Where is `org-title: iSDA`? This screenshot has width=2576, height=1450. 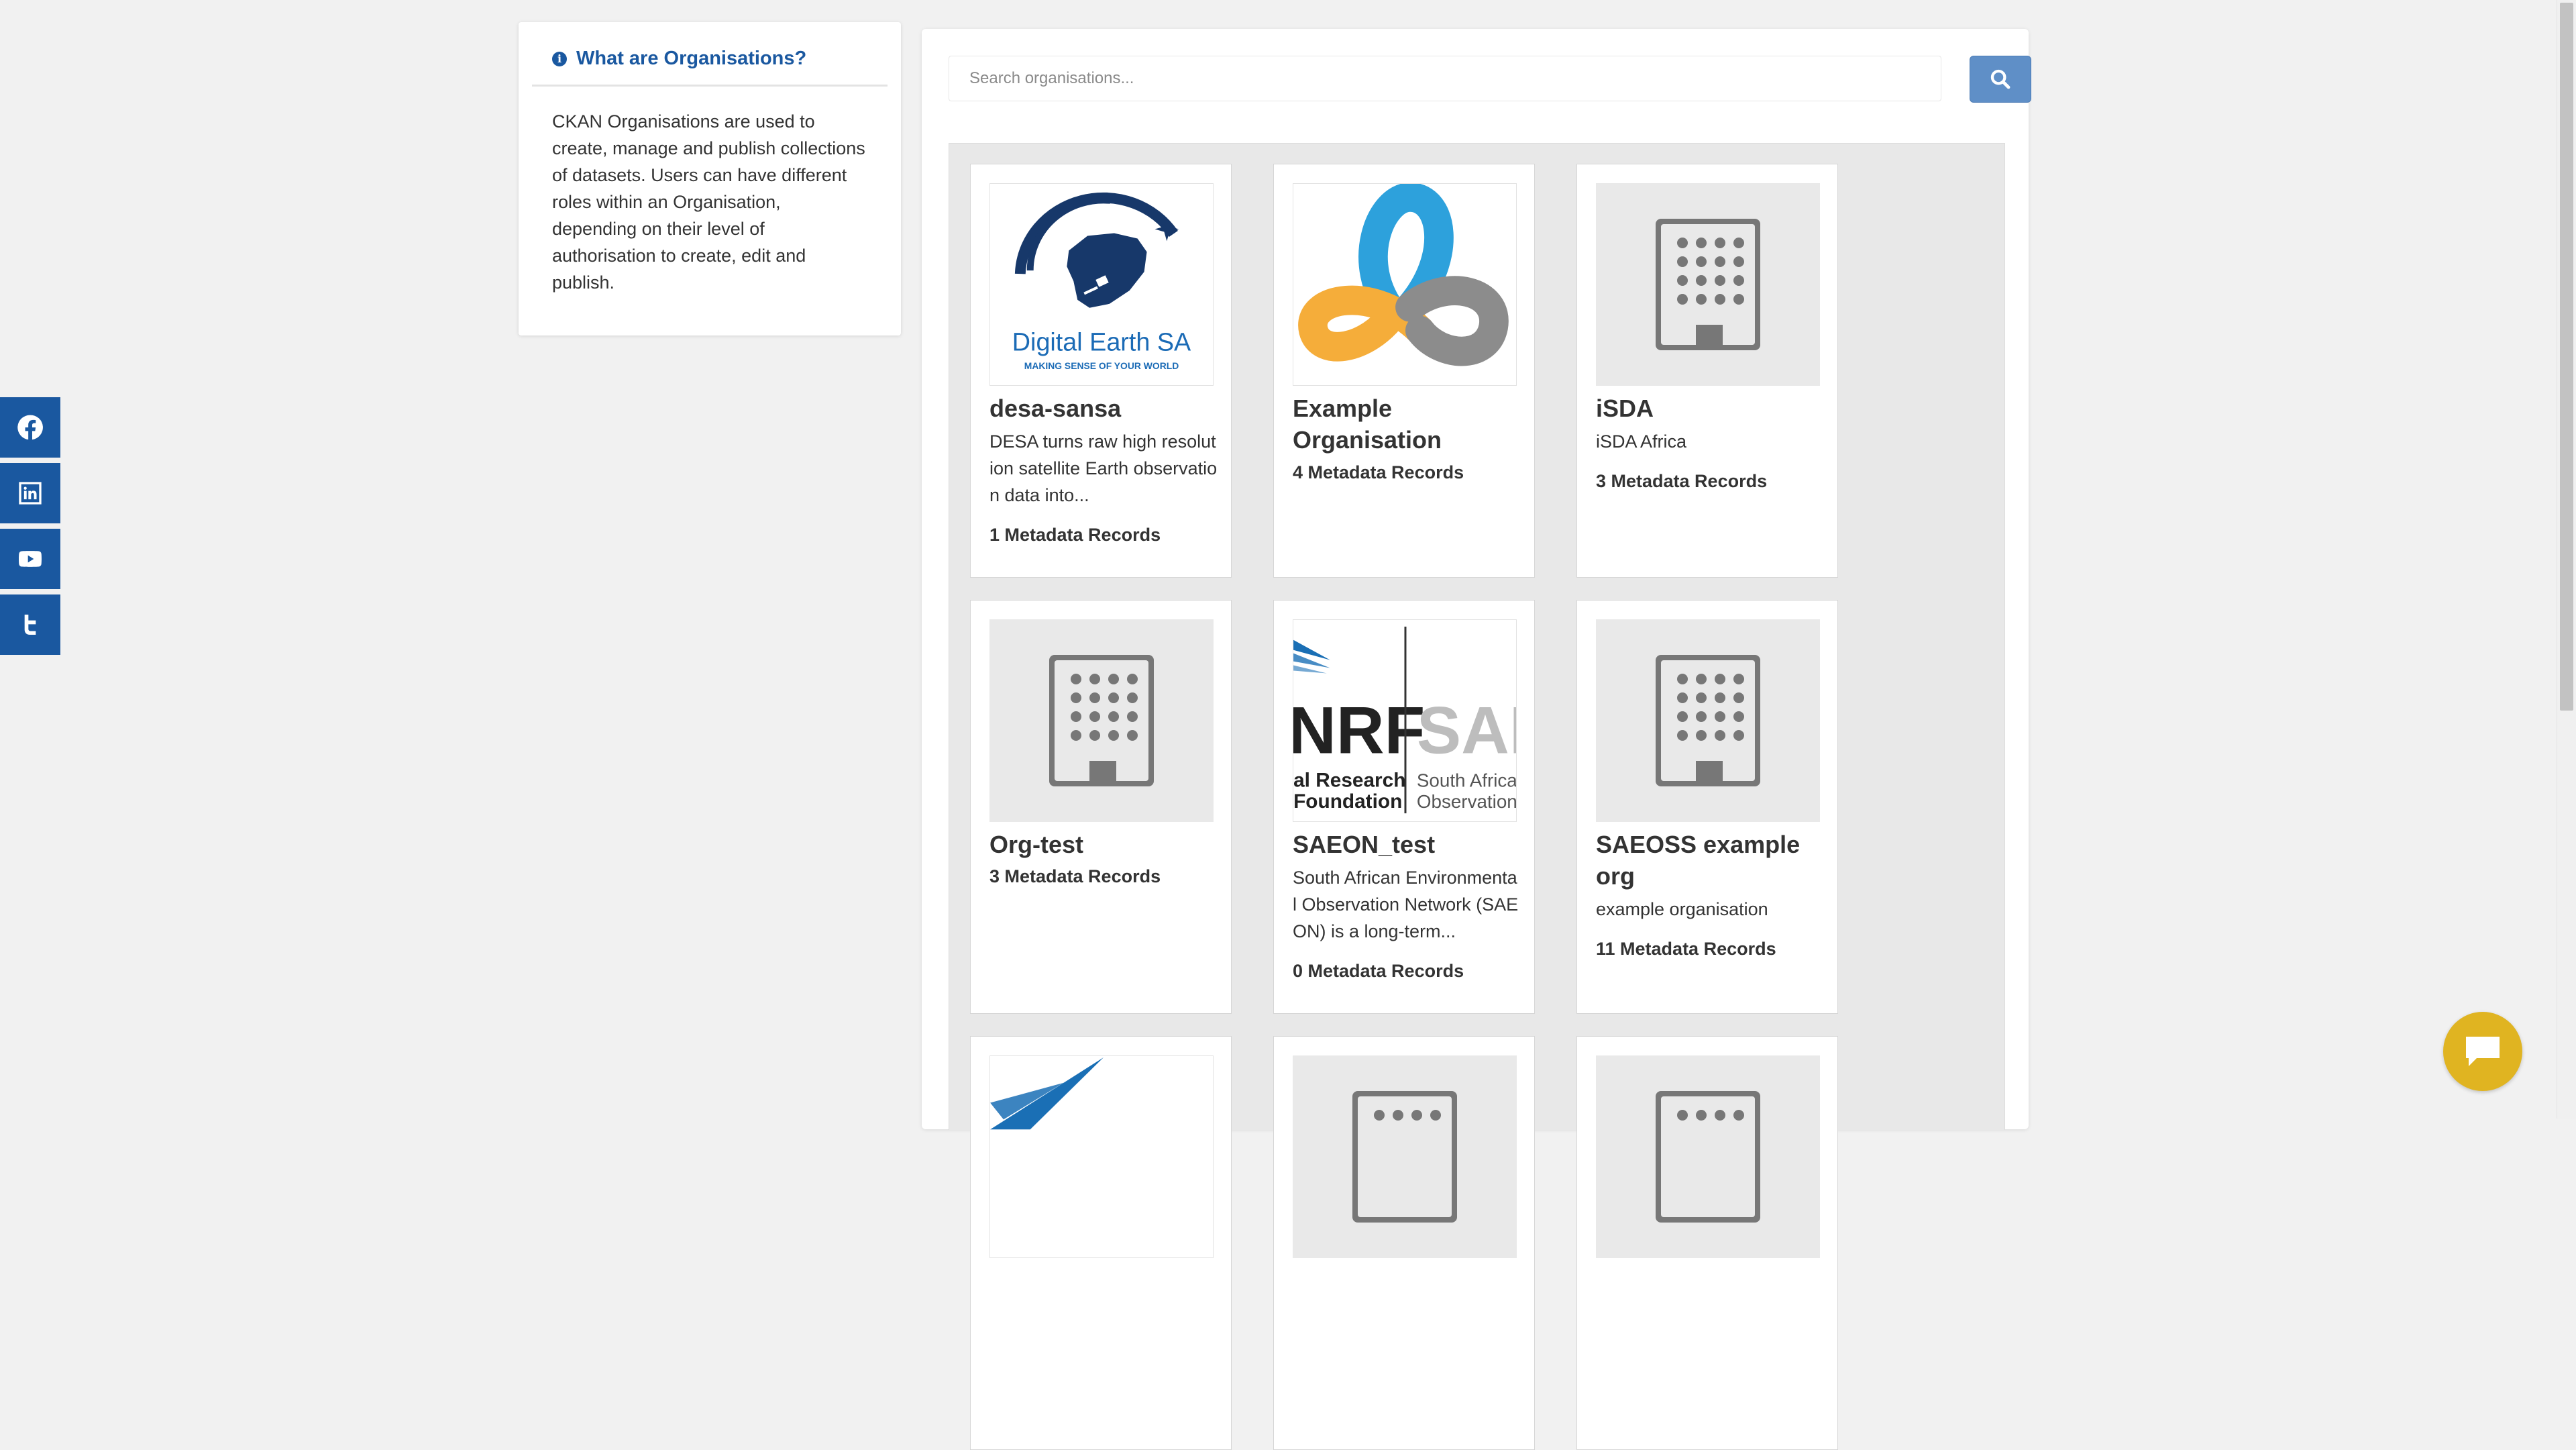 org-title: iSDA is located at coordinates (1710, 408).